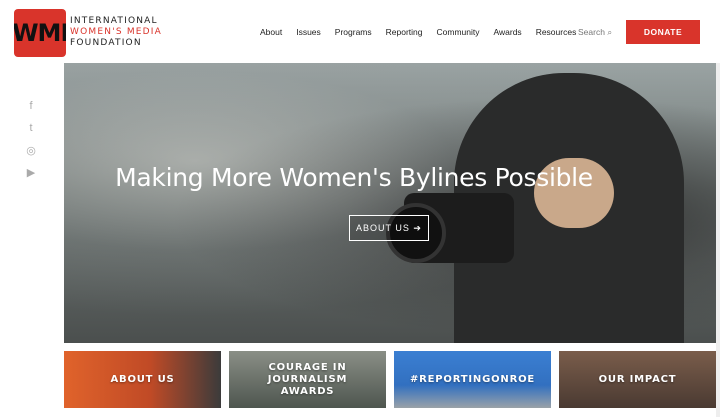 The height and width of the screenshot is (417, 720). Describe the element at coordinates (271, 32) in the screenshot. I see `nav-item-about: About` at that location.